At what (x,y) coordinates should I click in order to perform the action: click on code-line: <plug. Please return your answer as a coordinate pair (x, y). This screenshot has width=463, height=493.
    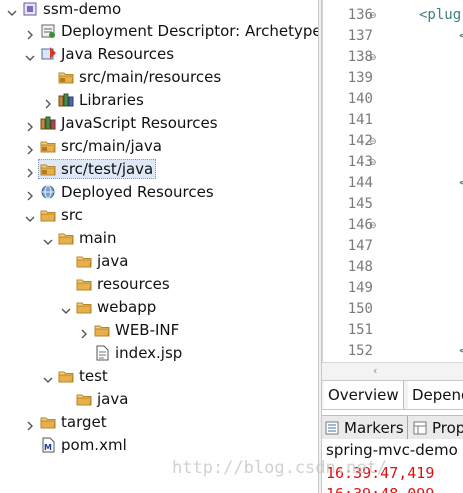
    Looking at the image, I should click on (440, 15).